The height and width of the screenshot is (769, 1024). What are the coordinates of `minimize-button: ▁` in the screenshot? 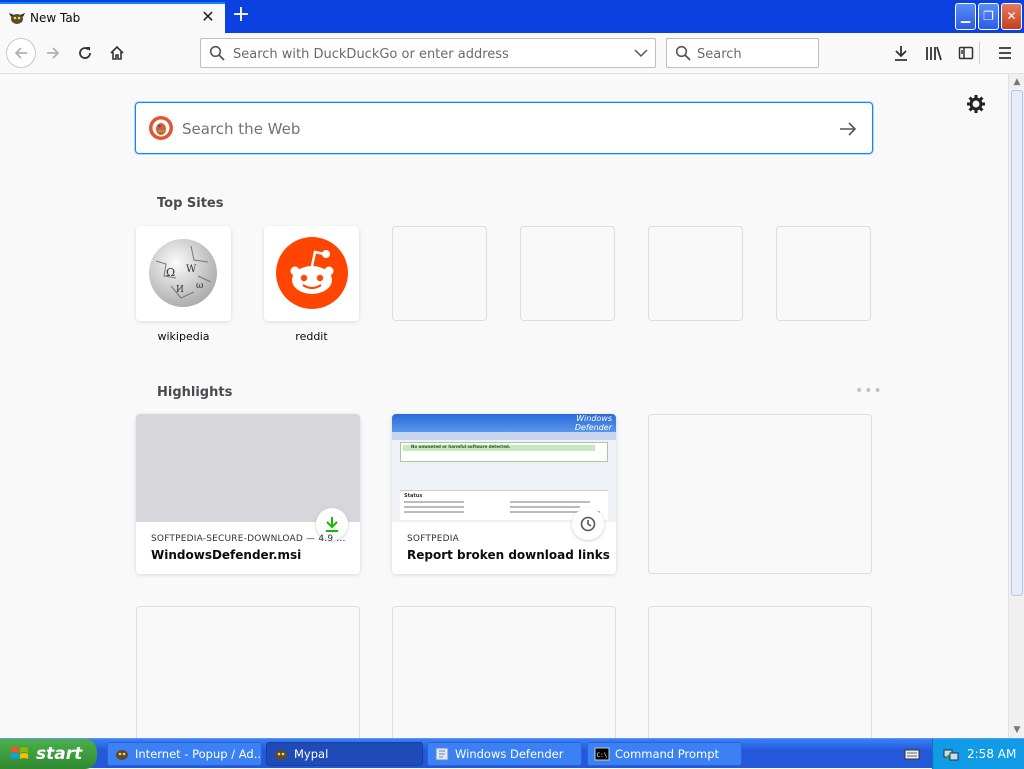 It's located at (965, 16).